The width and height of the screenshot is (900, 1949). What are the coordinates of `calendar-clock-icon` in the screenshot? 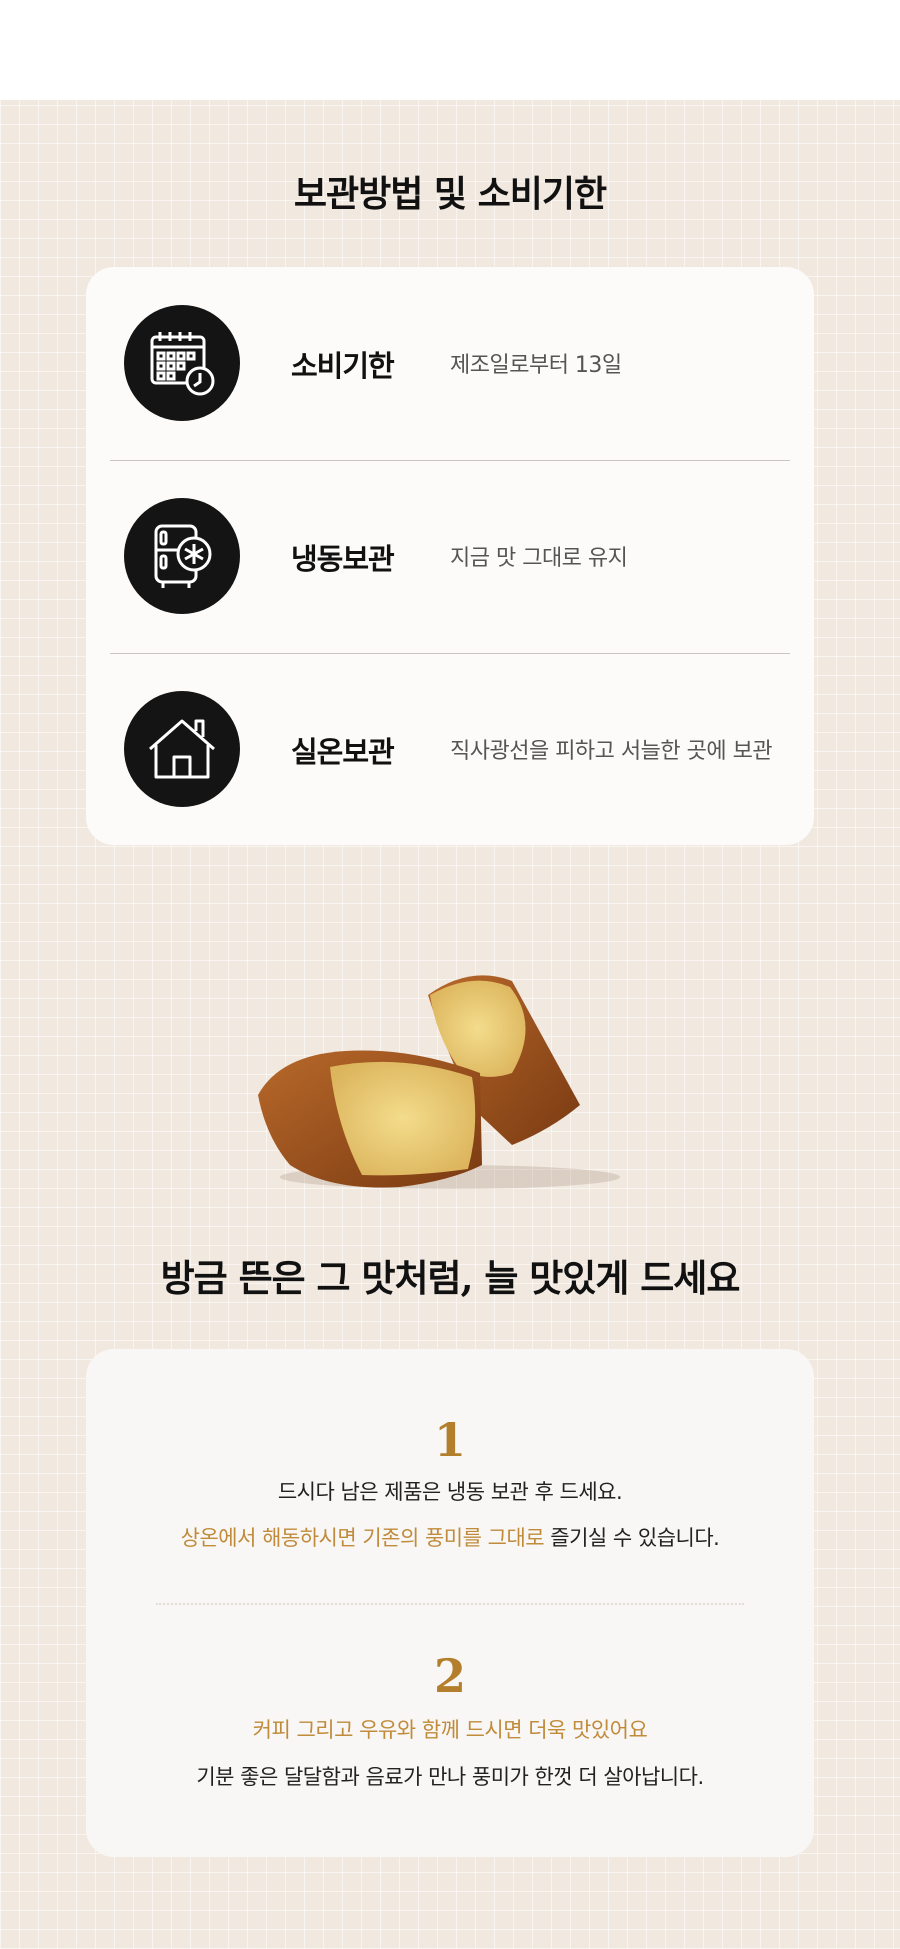 It's located at (182, 363).